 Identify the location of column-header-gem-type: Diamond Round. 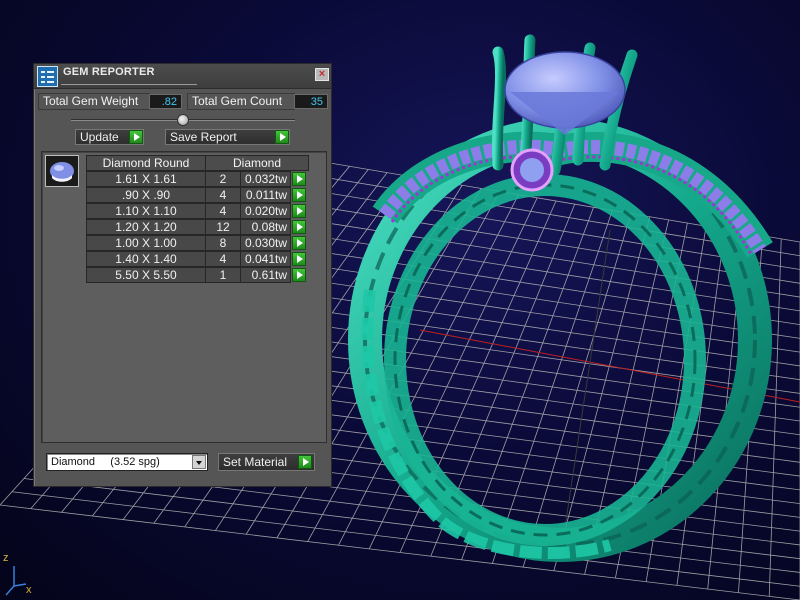
(146, 163).